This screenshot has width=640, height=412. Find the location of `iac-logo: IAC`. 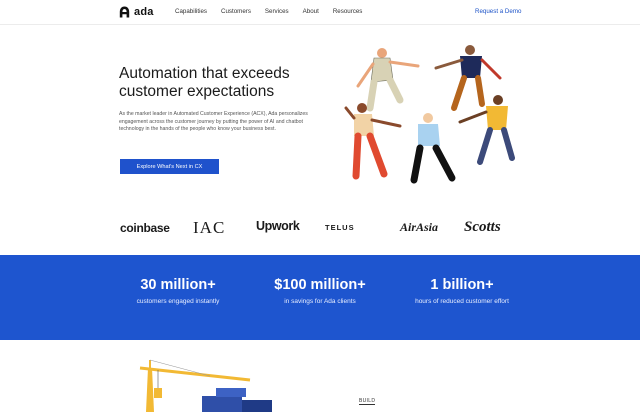

iac-logo: IAC is located at coordinates (209, 227).